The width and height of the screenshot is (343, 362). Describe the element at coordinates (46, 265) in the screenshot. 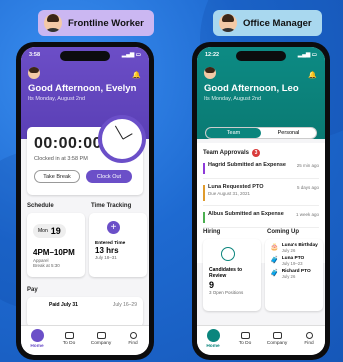

I see `schedule-break: Break at 5:30` at that location.